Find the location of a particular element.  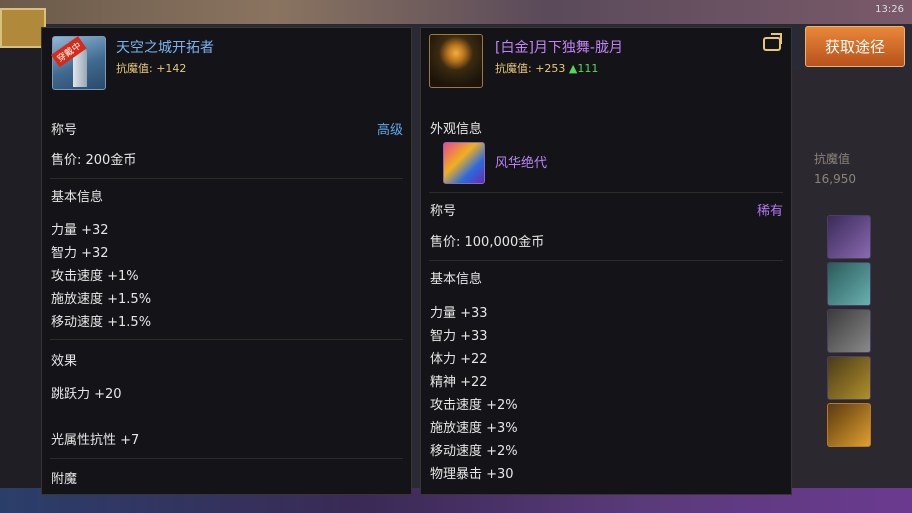

item-grade: 高级 is located at coordinates (389, 130).